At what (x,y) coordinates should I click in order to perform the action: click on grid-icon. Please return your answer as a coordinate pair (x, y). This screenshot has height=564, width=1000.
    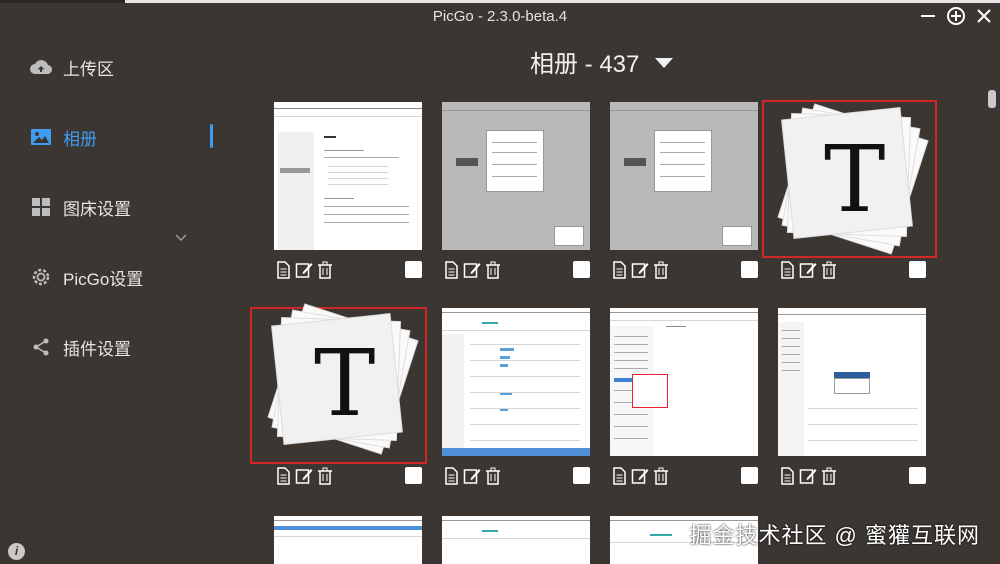
    Looking at the image, I should click on (41, 207).